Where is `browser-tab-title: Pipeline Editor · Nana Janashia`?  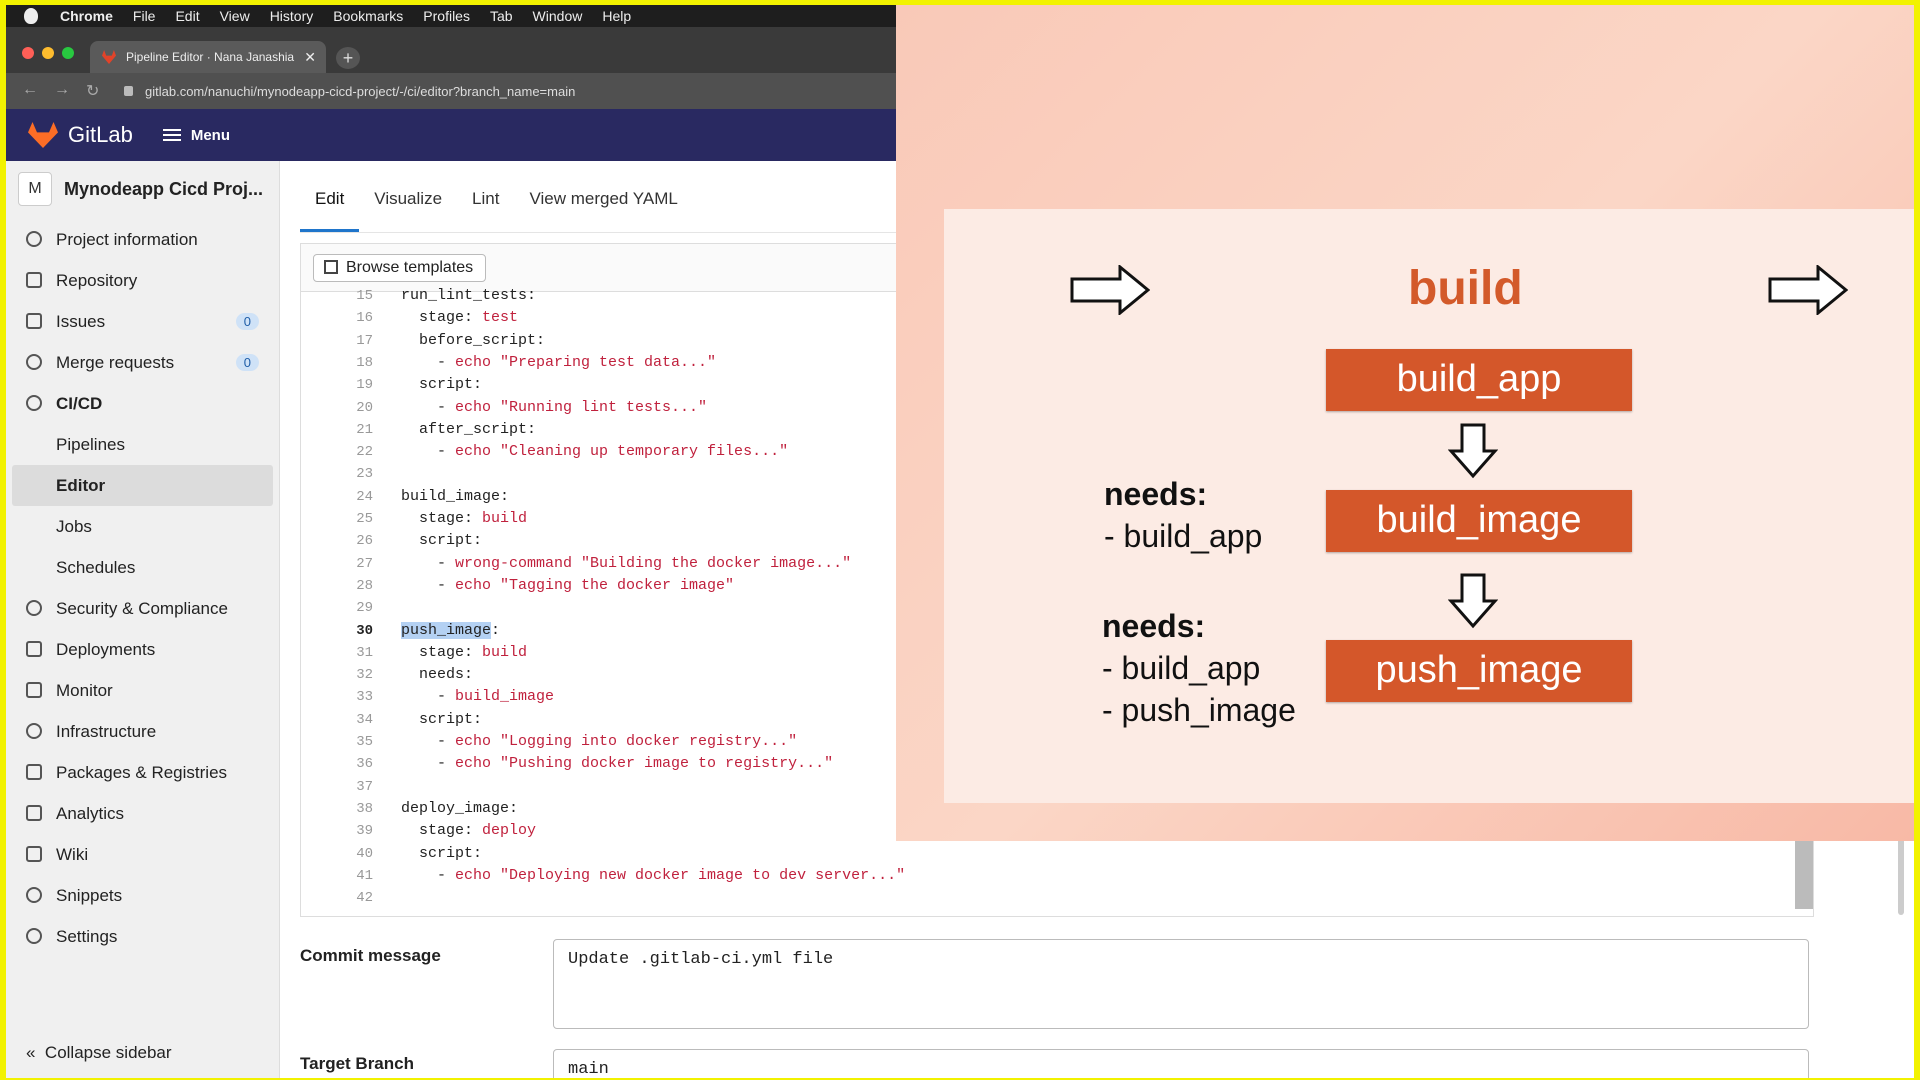
browser-tab-title: Pipeline Editor · Nana Janashia is located at coordinates (210, 57).